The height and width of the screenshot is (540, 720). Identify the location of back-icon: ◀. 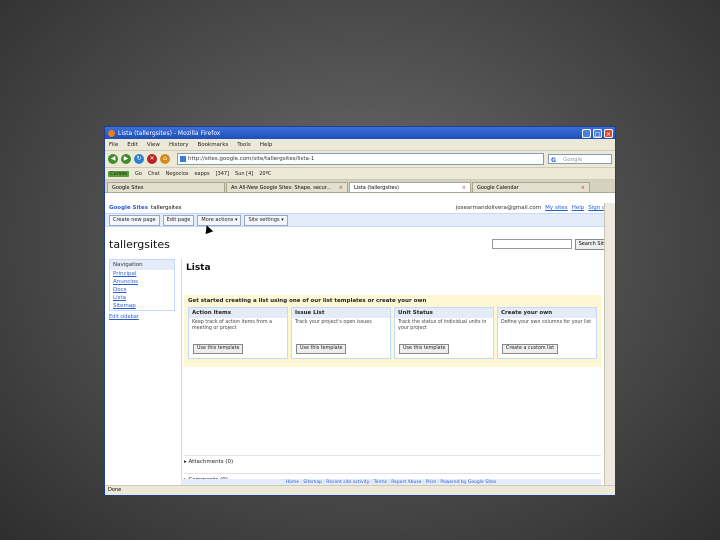
(113, 159).